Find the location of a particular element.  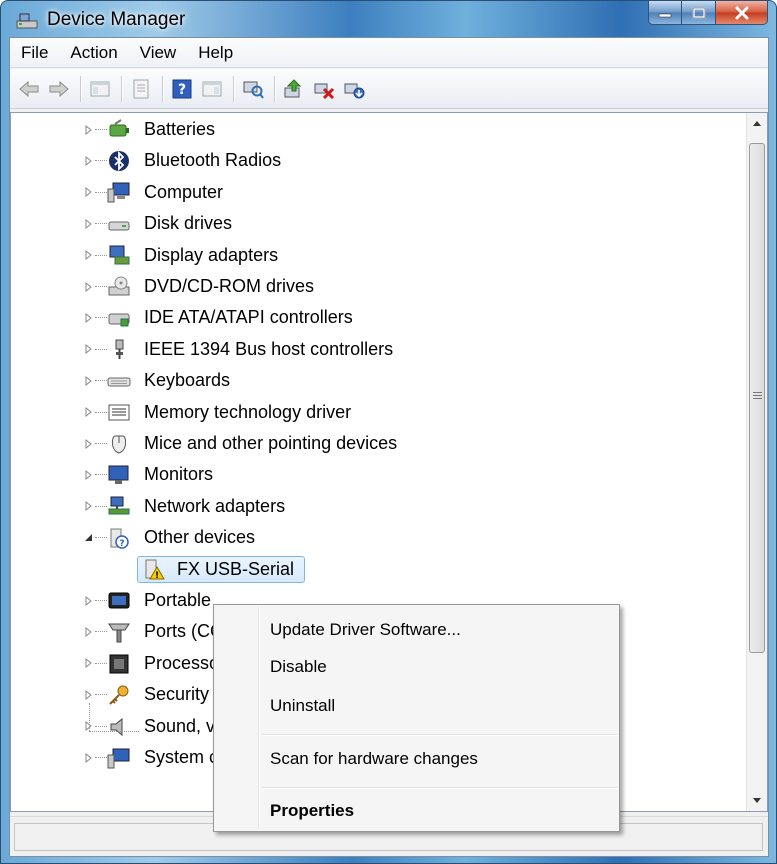

back-button is located at coordinates (29, 89).